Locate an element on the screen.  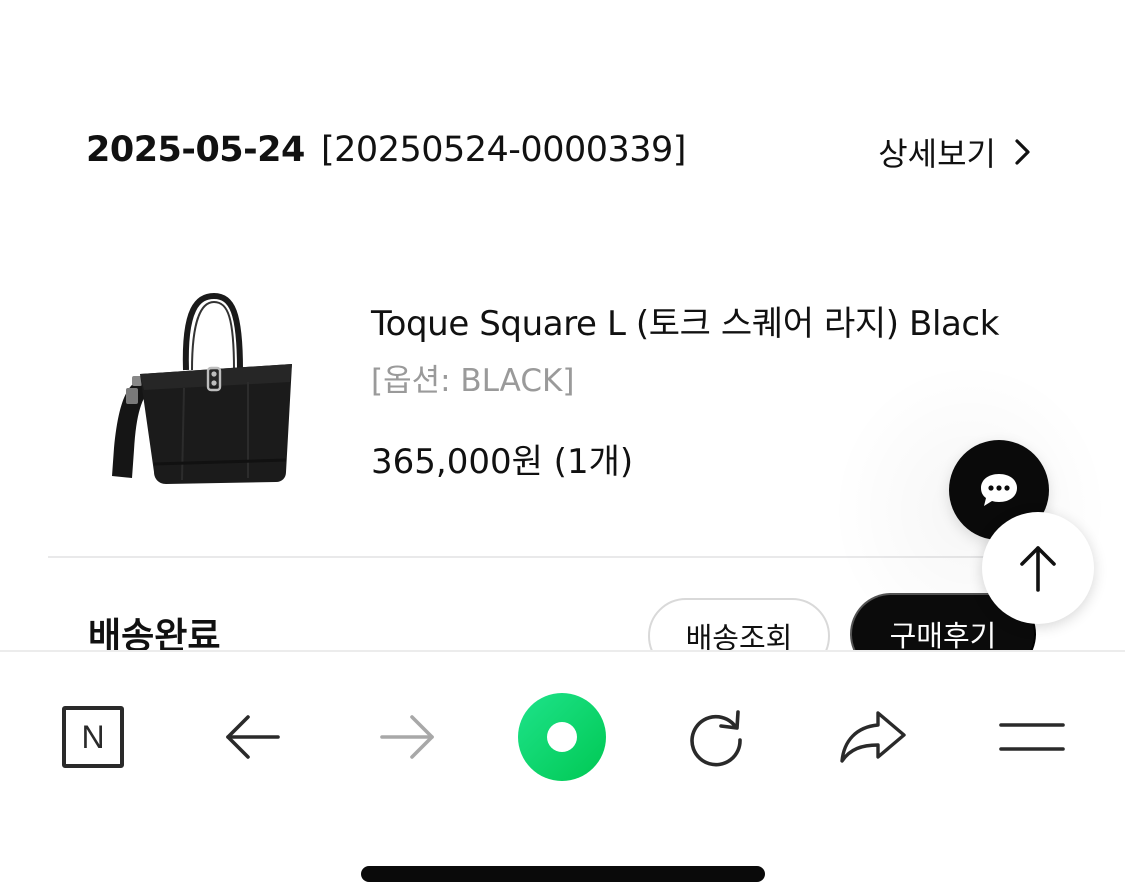
product-image is located at coordinates (205, 390).